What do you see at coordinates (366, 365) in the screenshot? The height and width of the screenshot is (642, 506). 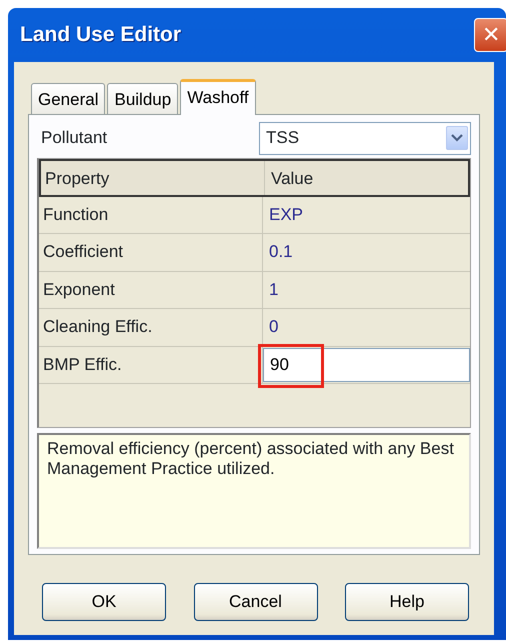 I see `value-input-field: 90` at bounding box center [366, 365].